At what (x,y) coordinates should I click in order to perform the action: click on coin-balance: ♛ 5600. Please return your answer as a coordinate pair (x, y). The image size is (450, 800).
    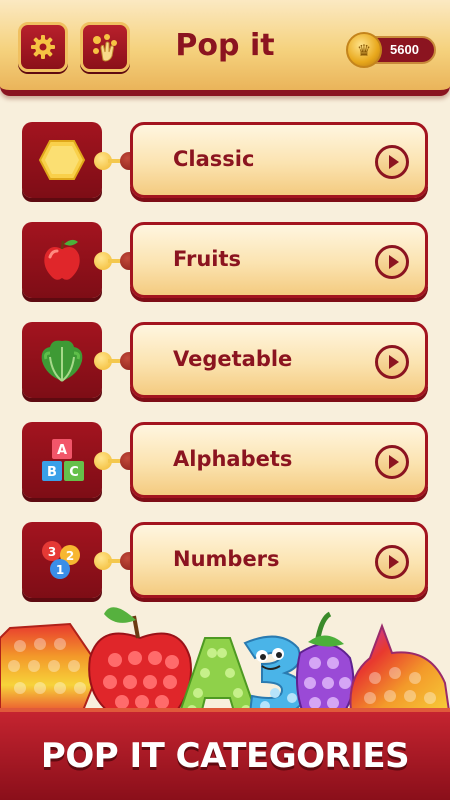
    Looking at the image, I should click on (391, 50).